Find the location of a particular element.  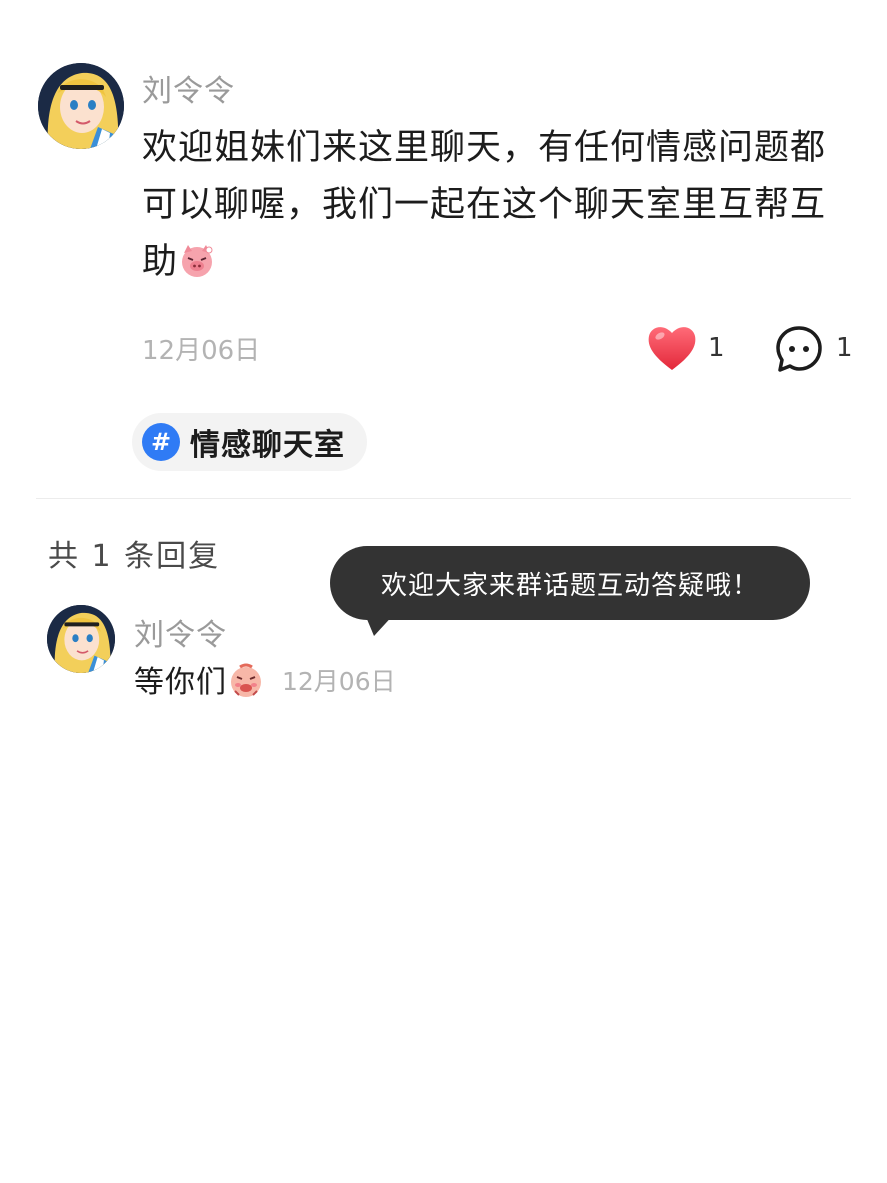

reply-text: 等你们 is located at coordinates (199, 679).